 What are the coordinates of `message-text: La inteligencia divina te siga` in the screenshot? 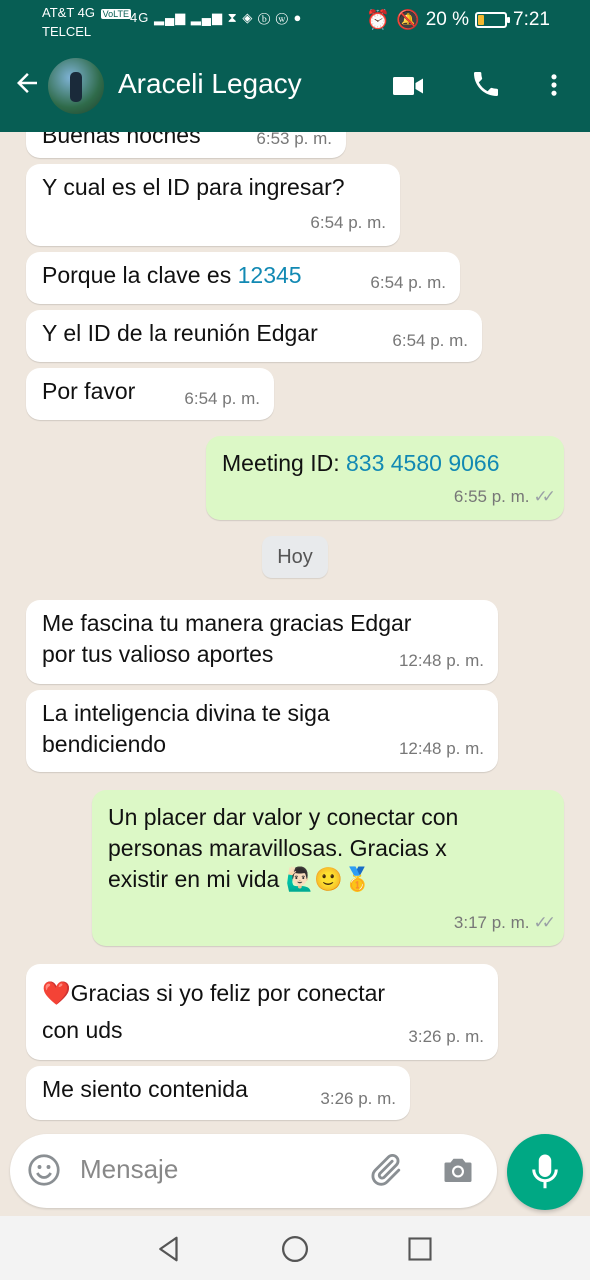 It's located at (186, 713).